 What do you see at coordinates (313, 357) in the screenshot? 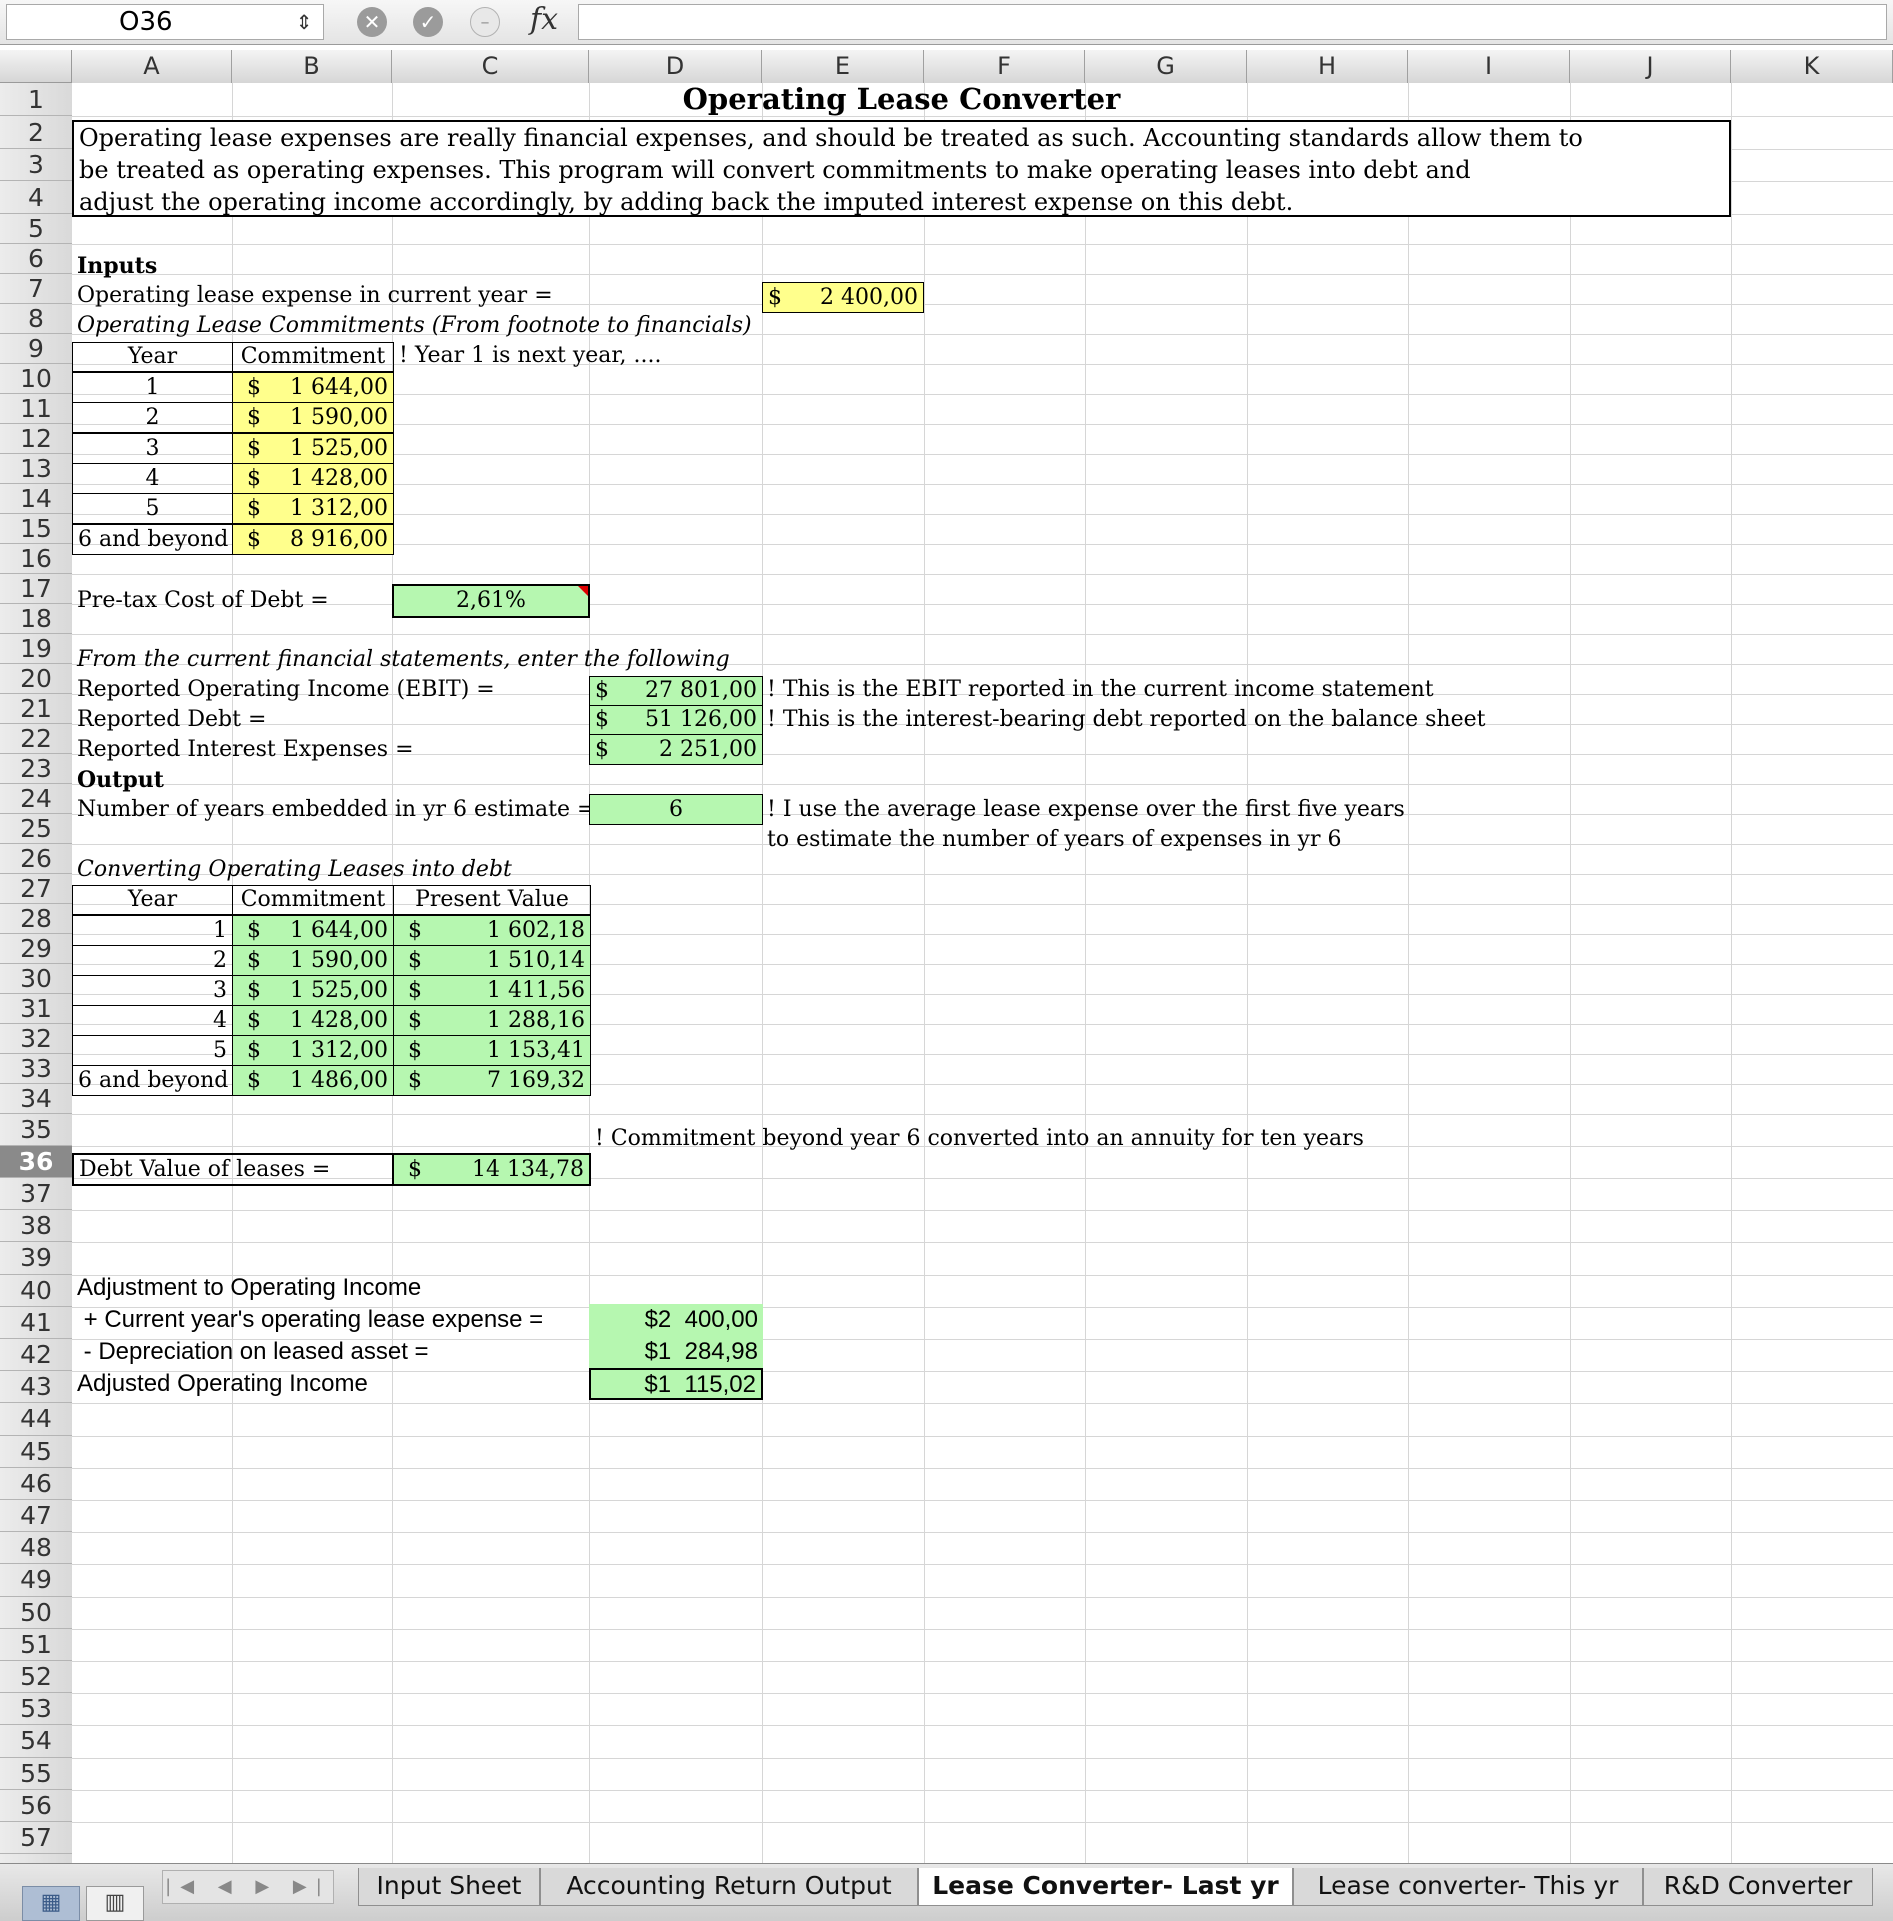
I see `commitment-header: Commitment` at bounding box center [313, 357].